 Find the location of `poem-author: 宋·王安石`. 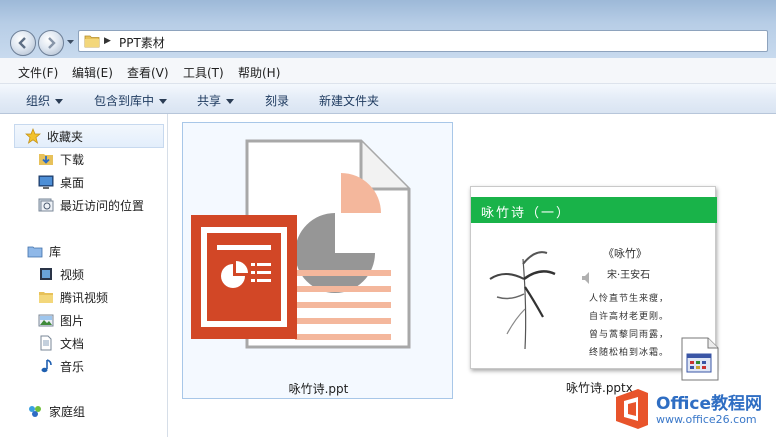

poem-author: 宋·王安石 is located at coordinates (629, 275).